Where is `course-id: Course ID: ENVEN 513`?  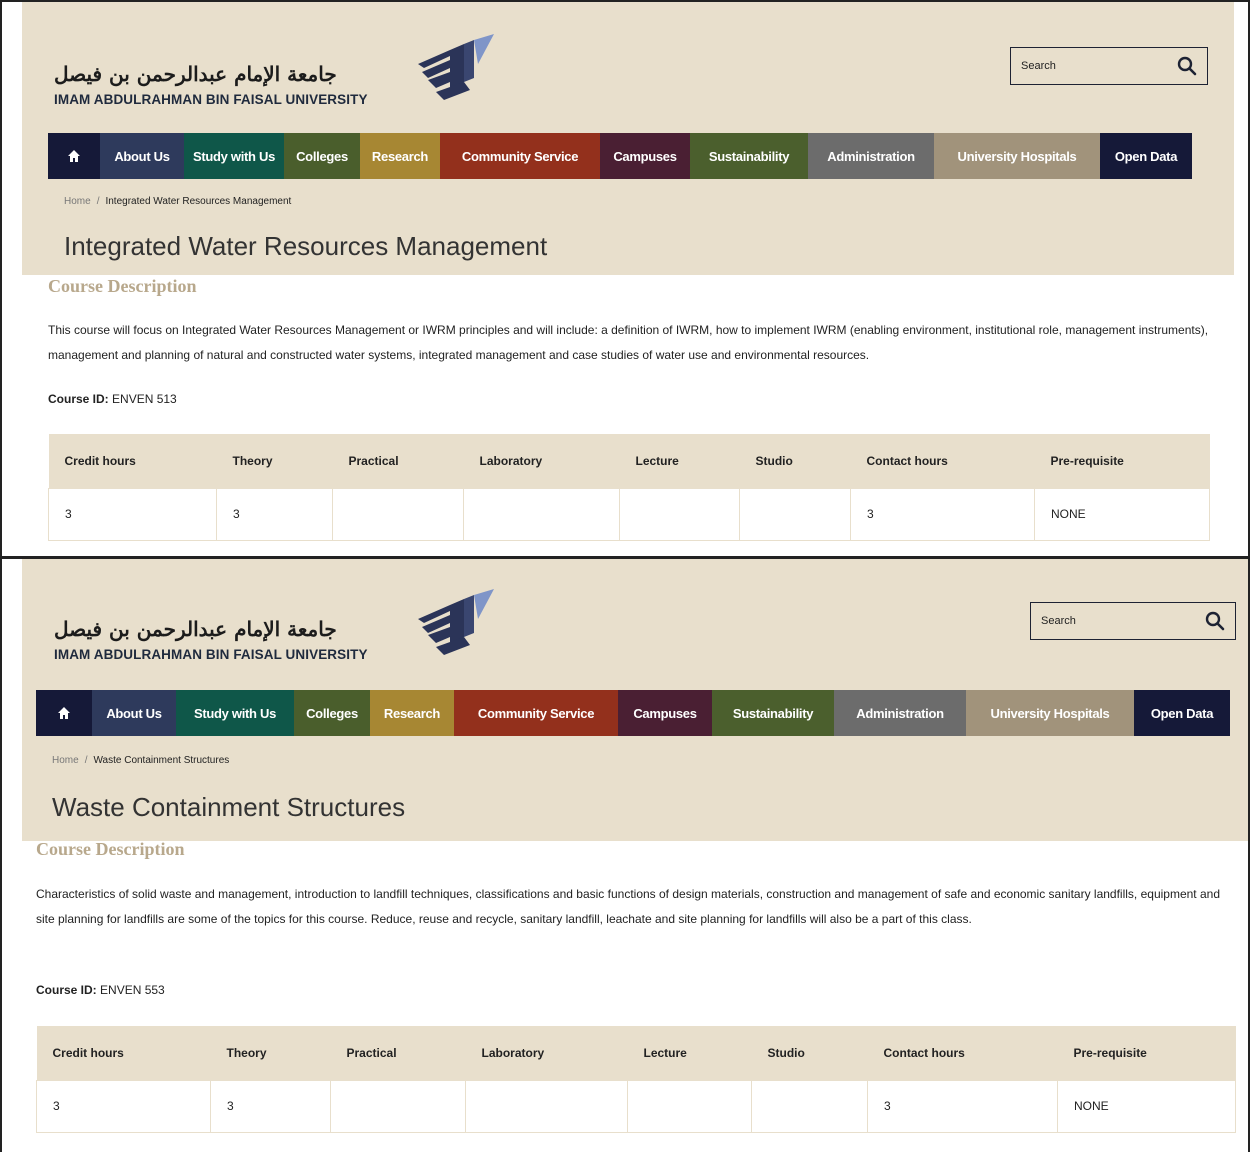 course-id: Course ID: ENVEN 513 is located at coordinates (112, 399).